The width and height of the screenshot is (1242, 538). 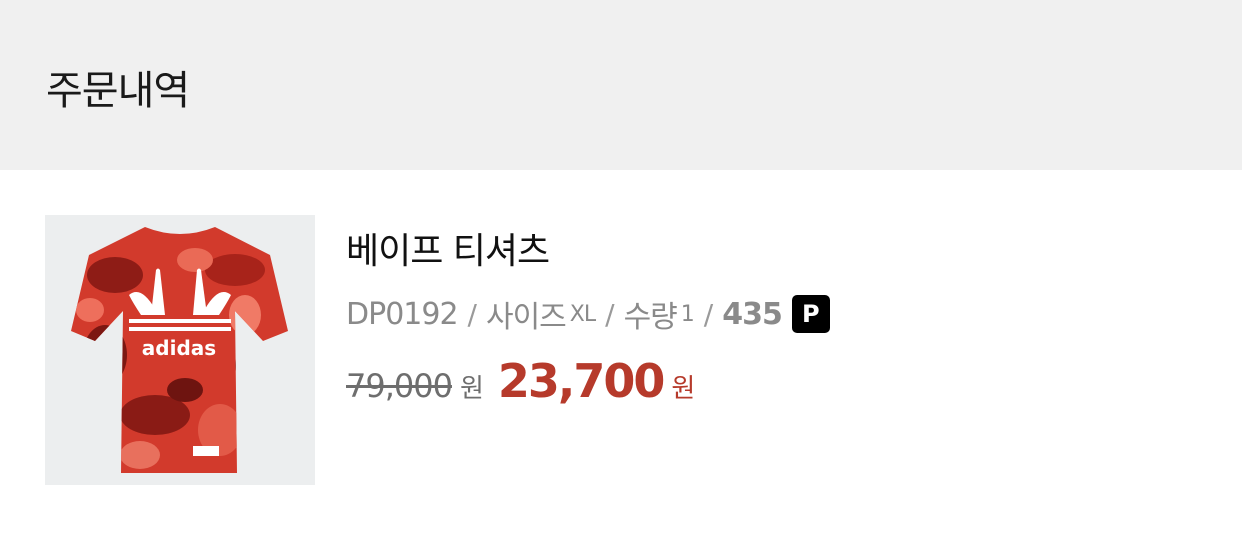 I want to click on size-value: XL, so click(x=582, y=314).